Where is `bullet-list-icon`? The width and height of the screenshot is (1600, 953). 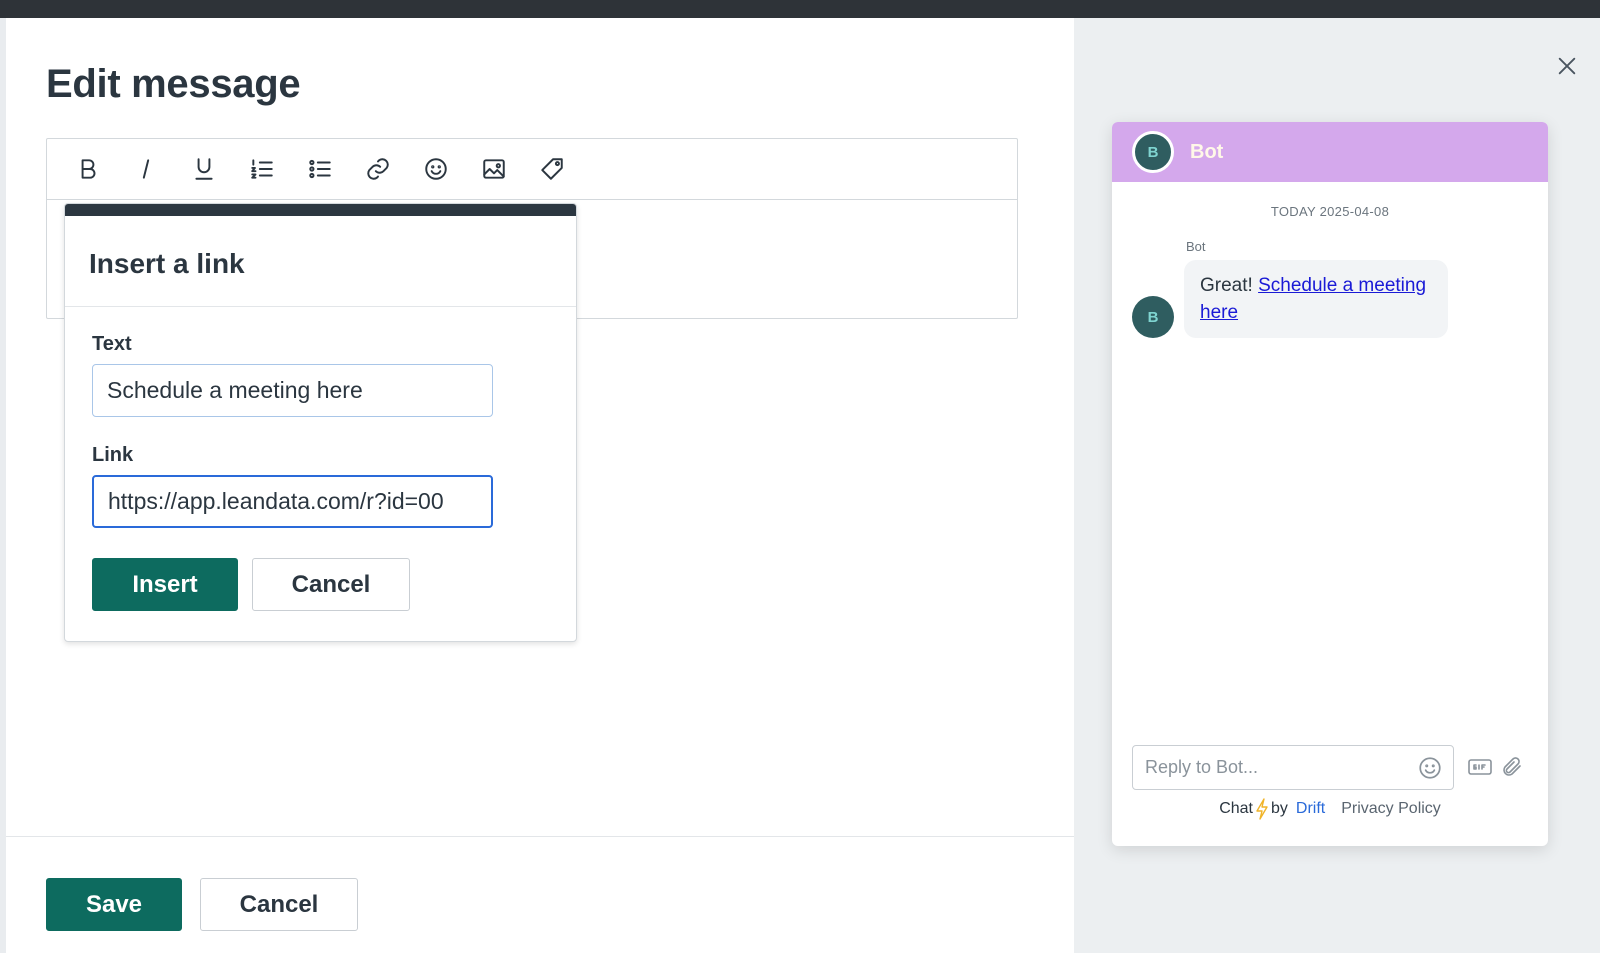 bullet-list-icon is located at coordinates (320, 169).